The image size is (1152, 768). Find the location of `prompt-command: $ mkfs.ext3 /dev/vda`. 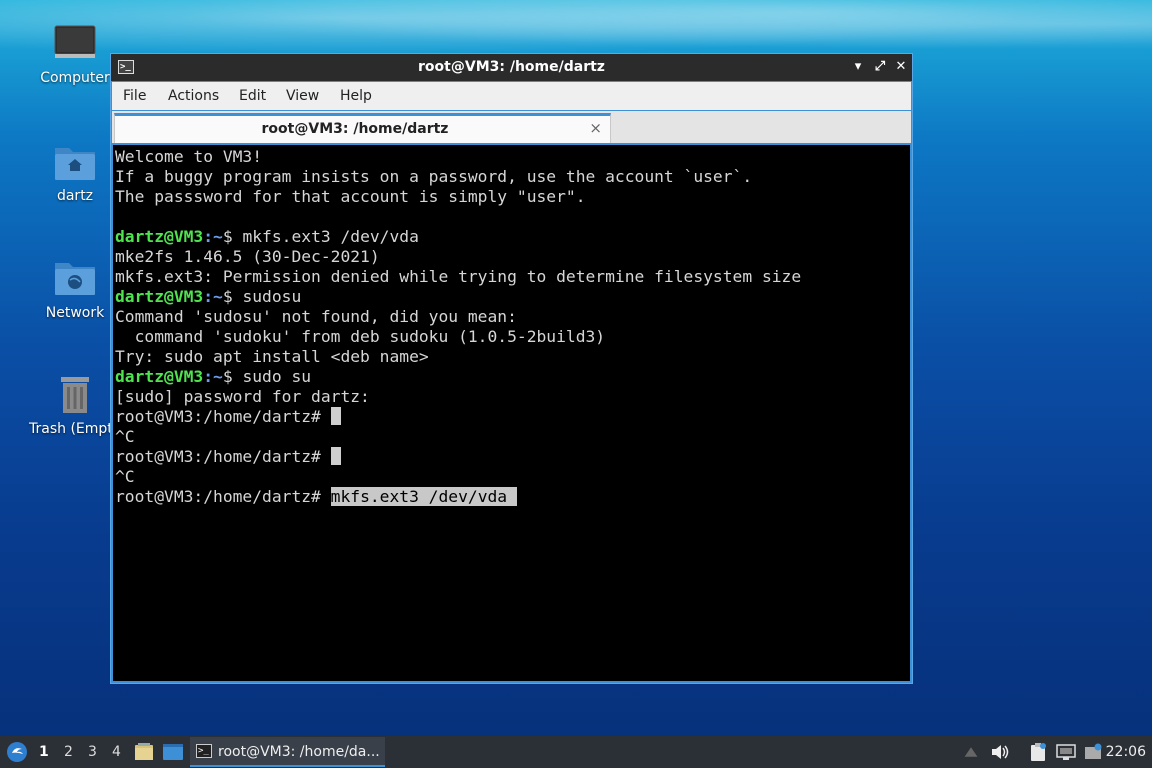

prompt-command: $ mkfs.ext3 /dev/vda is located at coordinates (320, 236).